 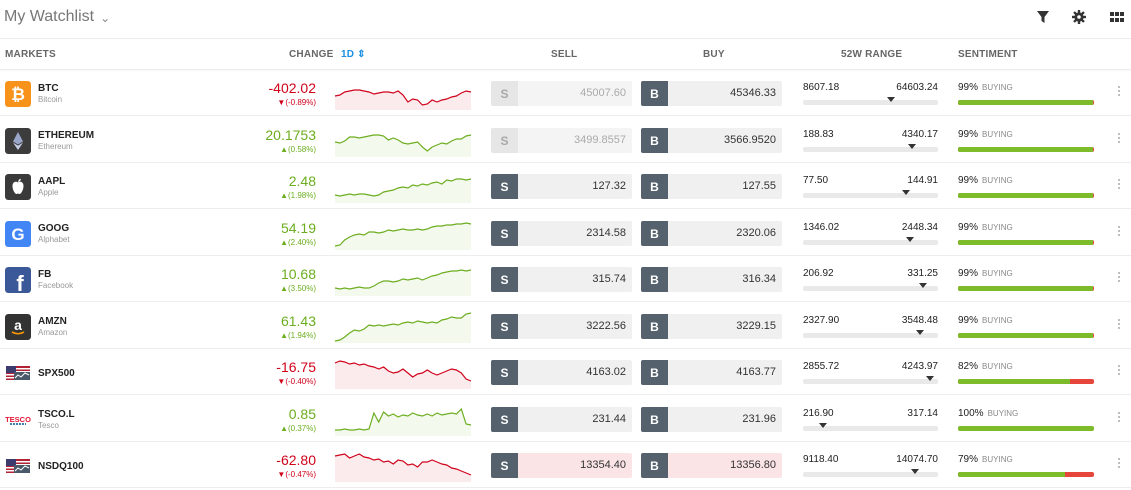 What do you see at coordinates (711, 279) in the screenshot?
I see `buy-button: B 316.34` at bounding box center [711, 279].